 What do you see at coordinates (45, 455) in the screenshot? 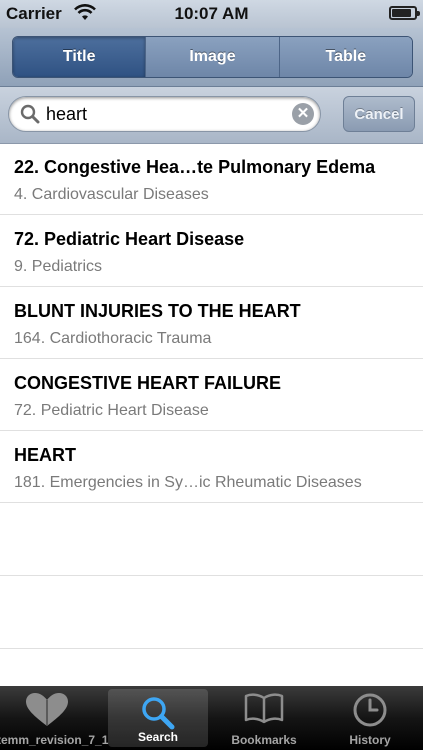
I see `result-title: HEART` at bounding box center [45, 455].